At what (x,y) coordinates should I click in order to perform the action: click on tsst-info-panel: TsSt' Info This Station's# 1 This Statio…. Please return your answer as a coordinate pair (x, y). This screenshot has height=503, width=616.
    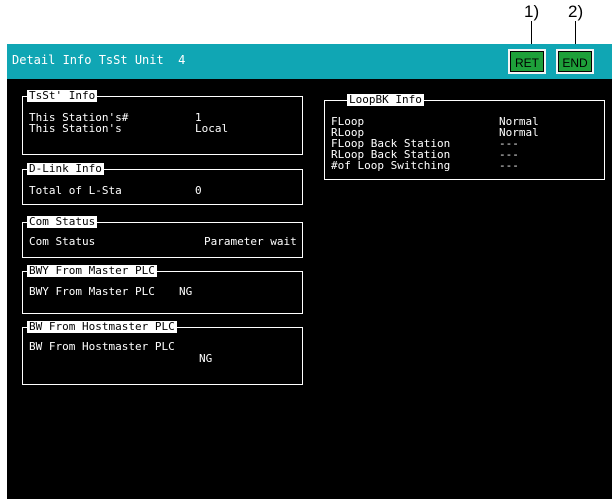
    Looking at the image, I should click on (162, 122).